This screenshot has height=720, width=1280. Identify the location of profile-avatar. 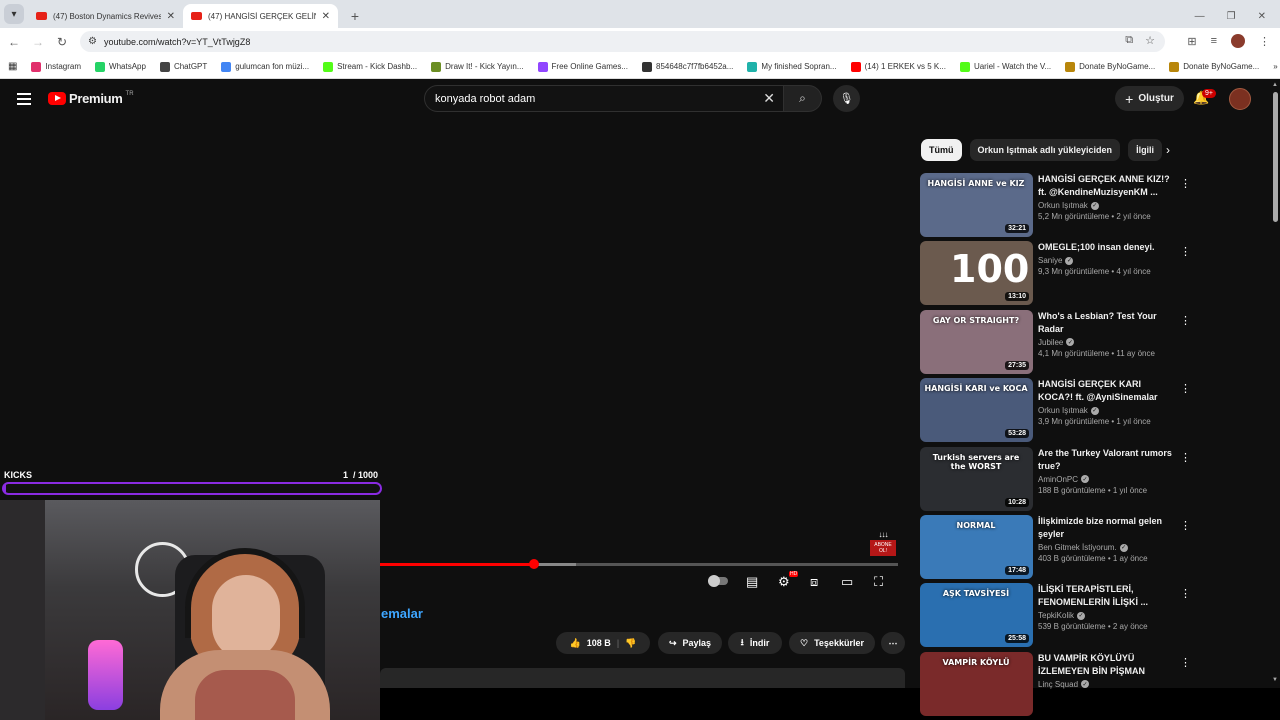
(1238, 41).